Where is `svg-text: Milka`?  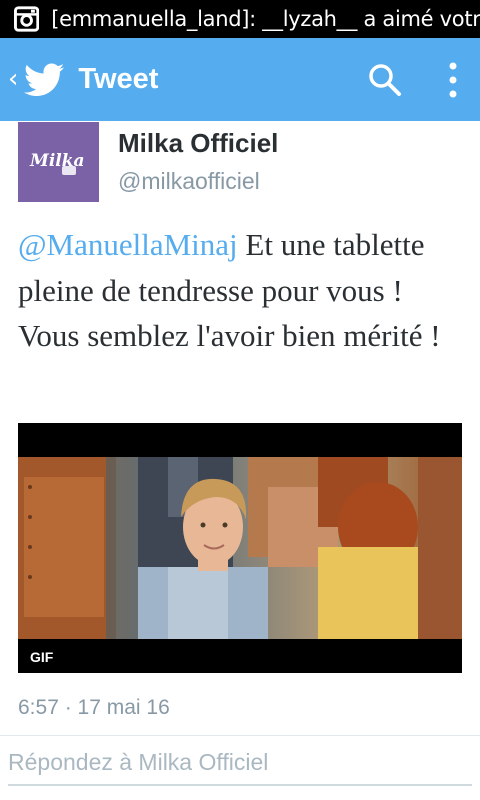 svg-text: Milka is located at coordinates (57, 161).